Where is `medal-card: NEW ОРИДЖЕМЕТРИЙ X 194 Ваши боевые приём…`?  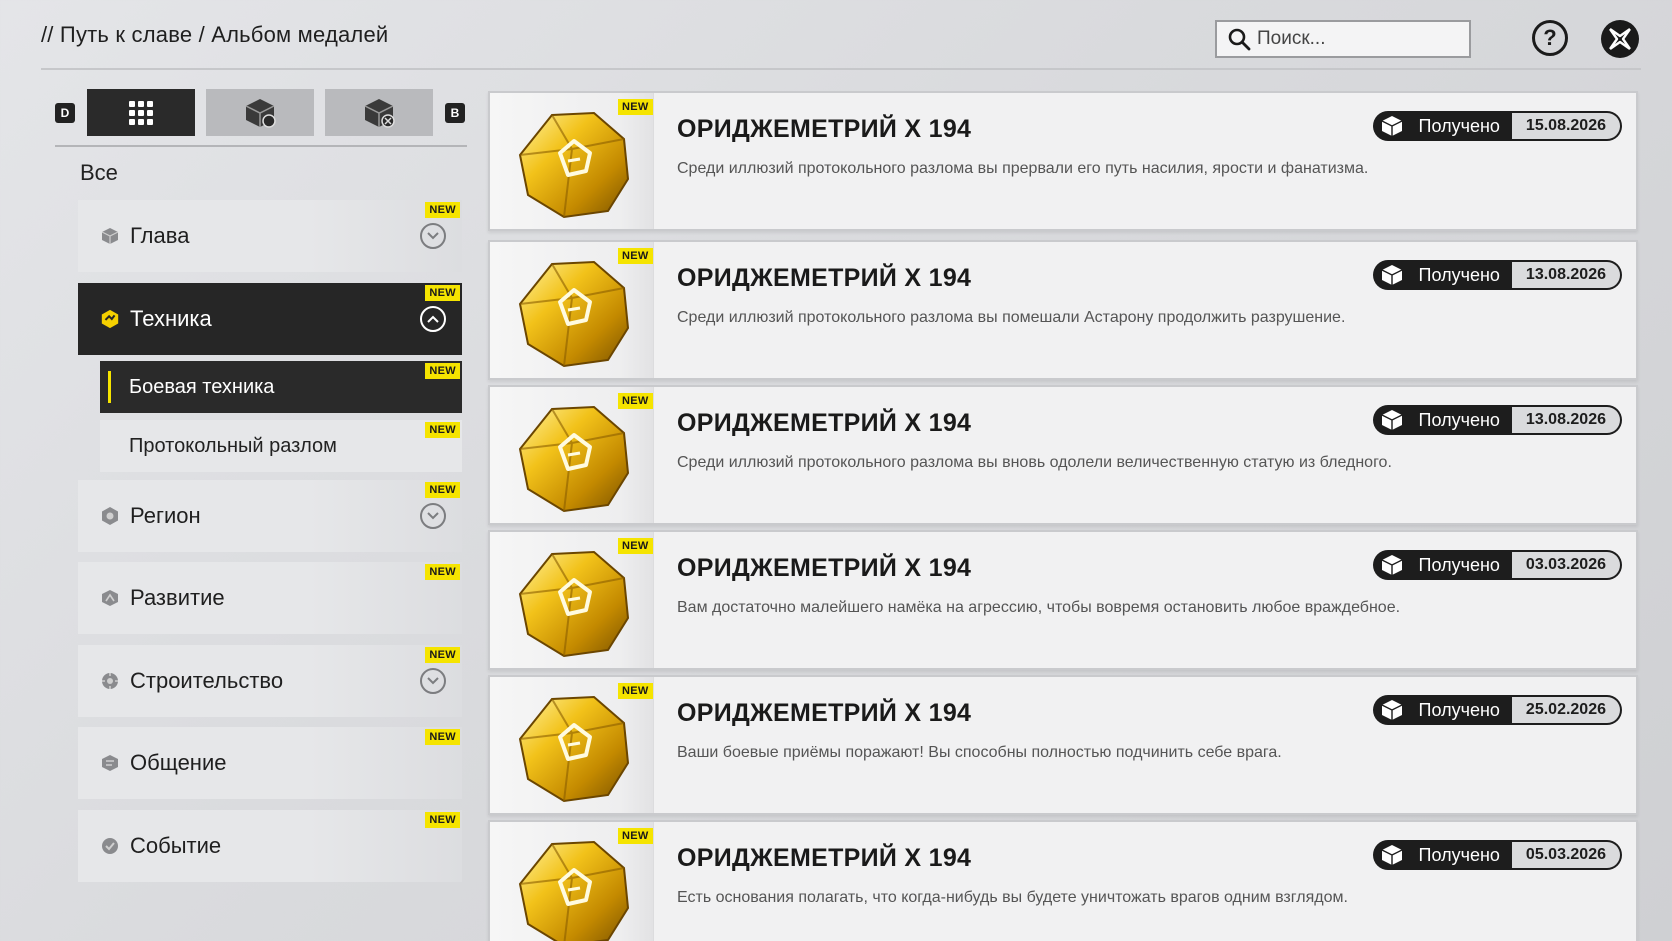
medal-card: NEW ОРИДЖЕМЕТРИЙ X 194 Ваши боевые приём… is located at coordinates (1063, 745).